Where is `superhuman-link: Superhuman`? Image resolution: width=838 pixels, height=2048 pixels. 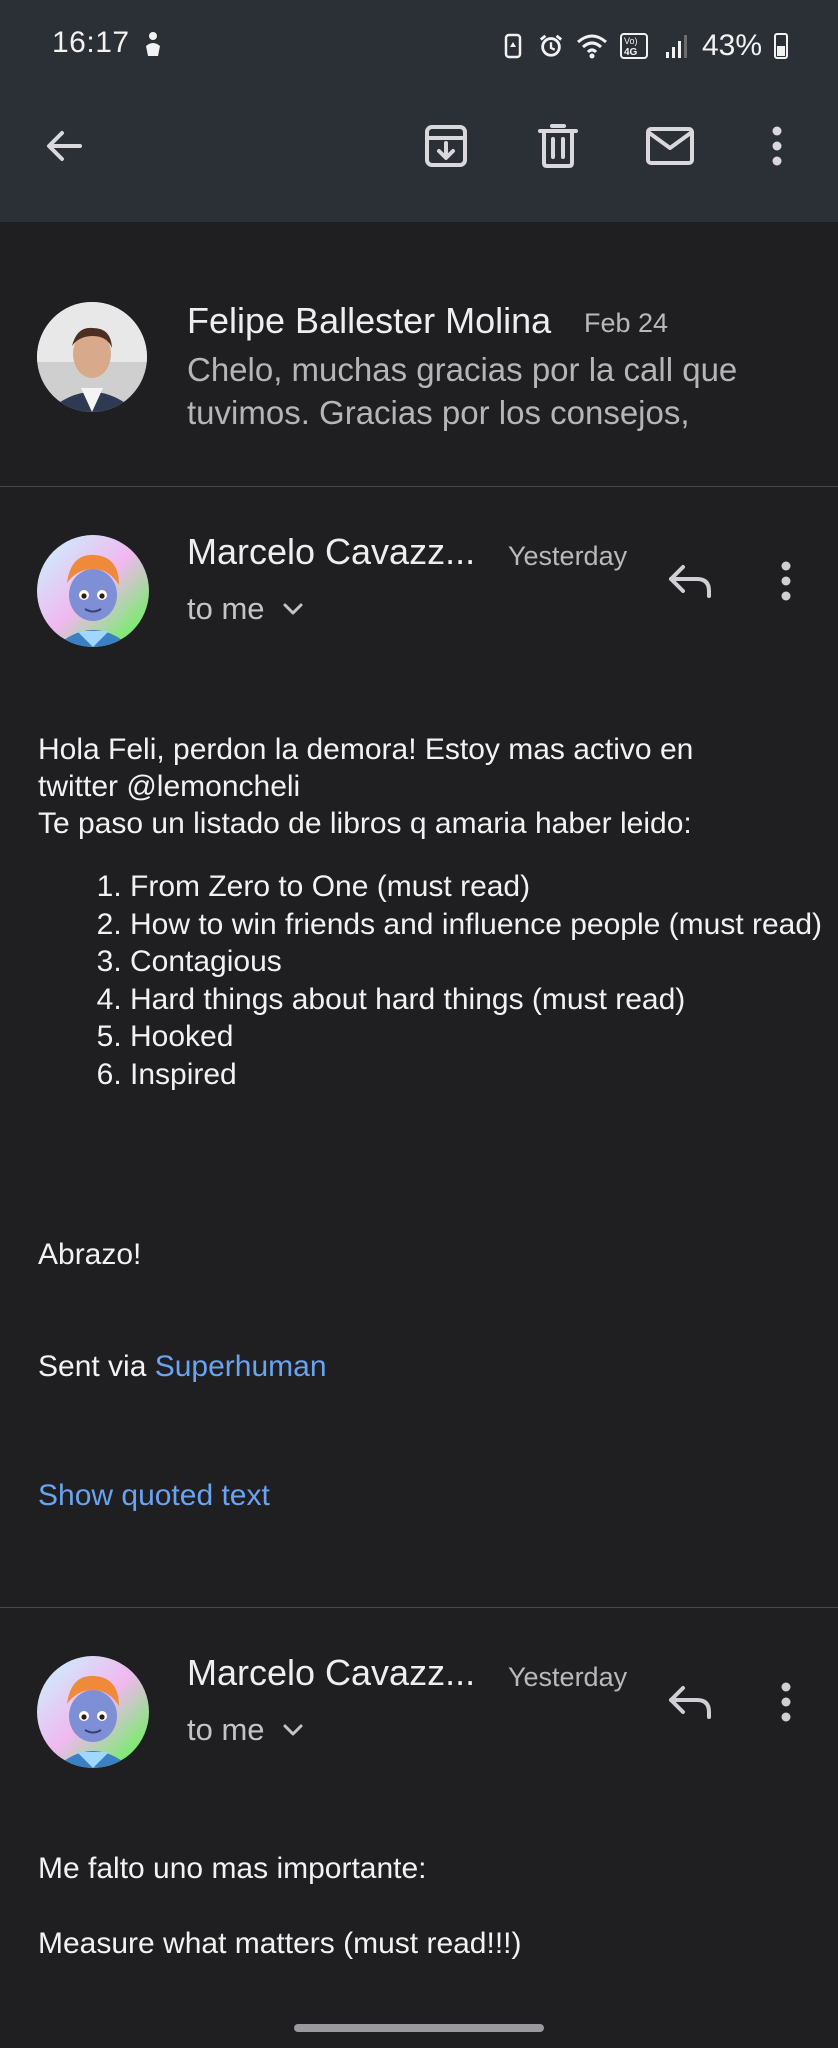 superhuman-link: Superhuman is located at coordinates (241, 1366).